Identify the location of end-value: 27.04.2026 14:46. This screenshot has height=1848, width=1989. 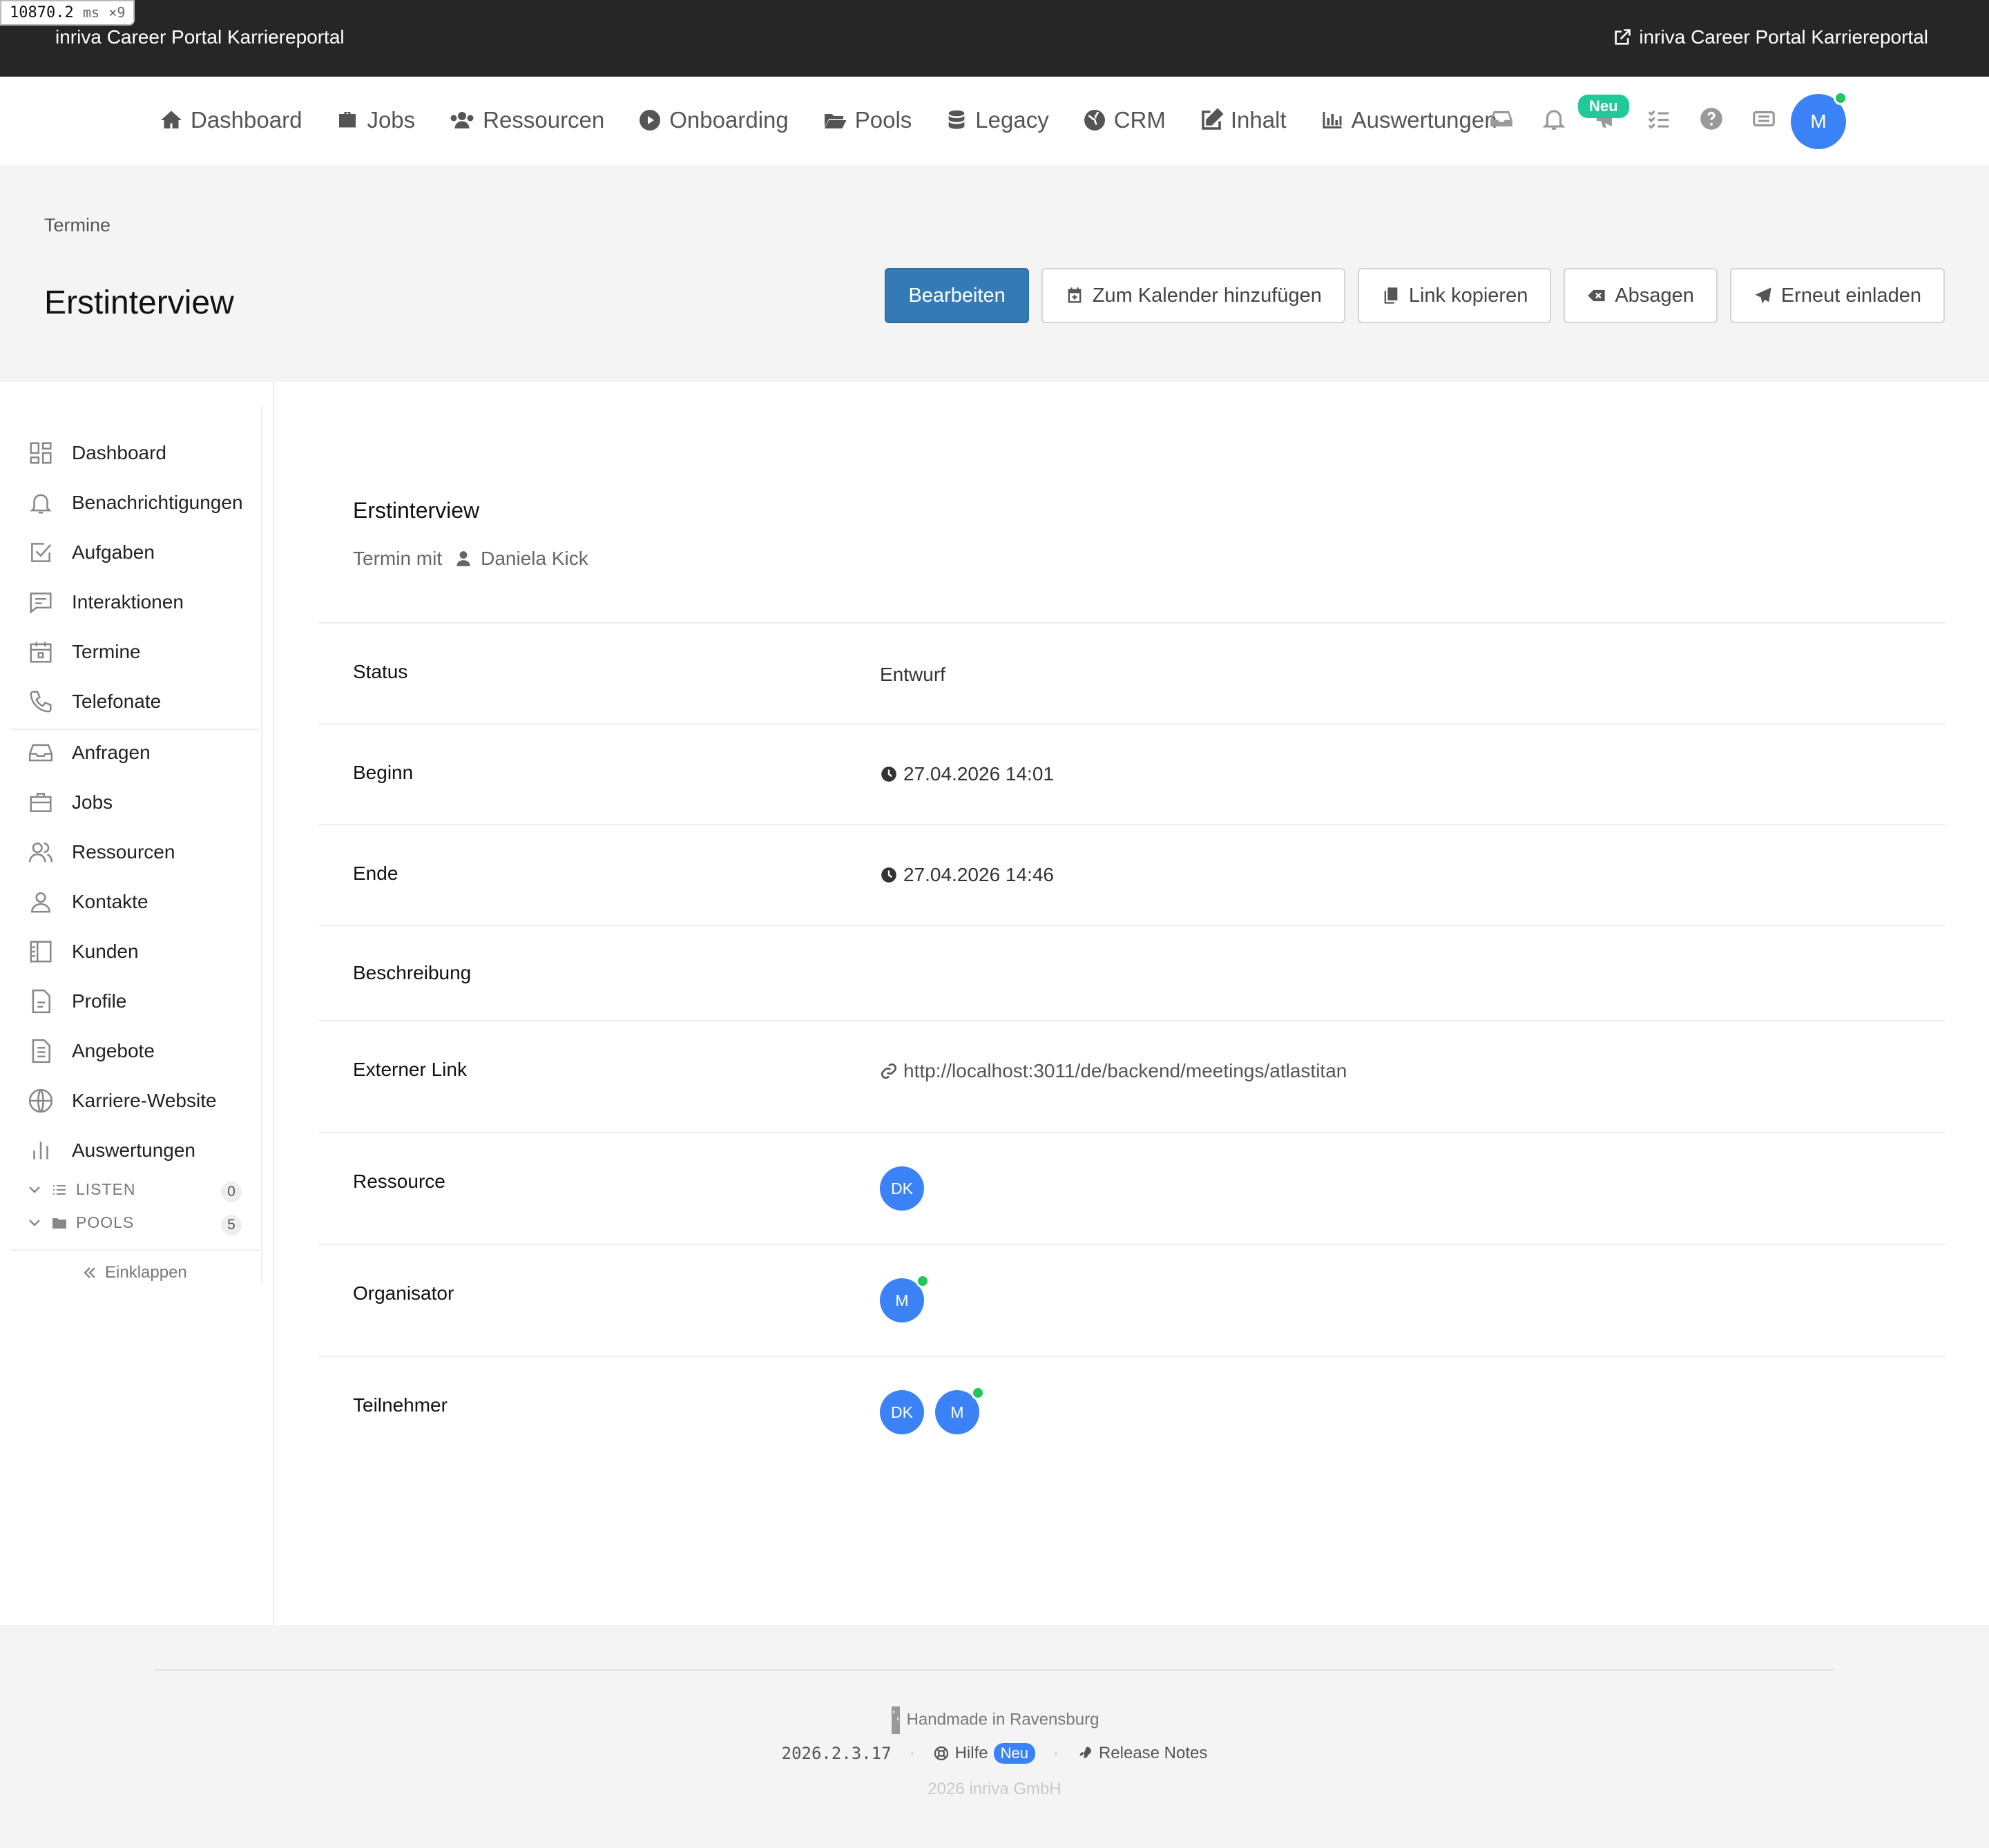
(967, 875).